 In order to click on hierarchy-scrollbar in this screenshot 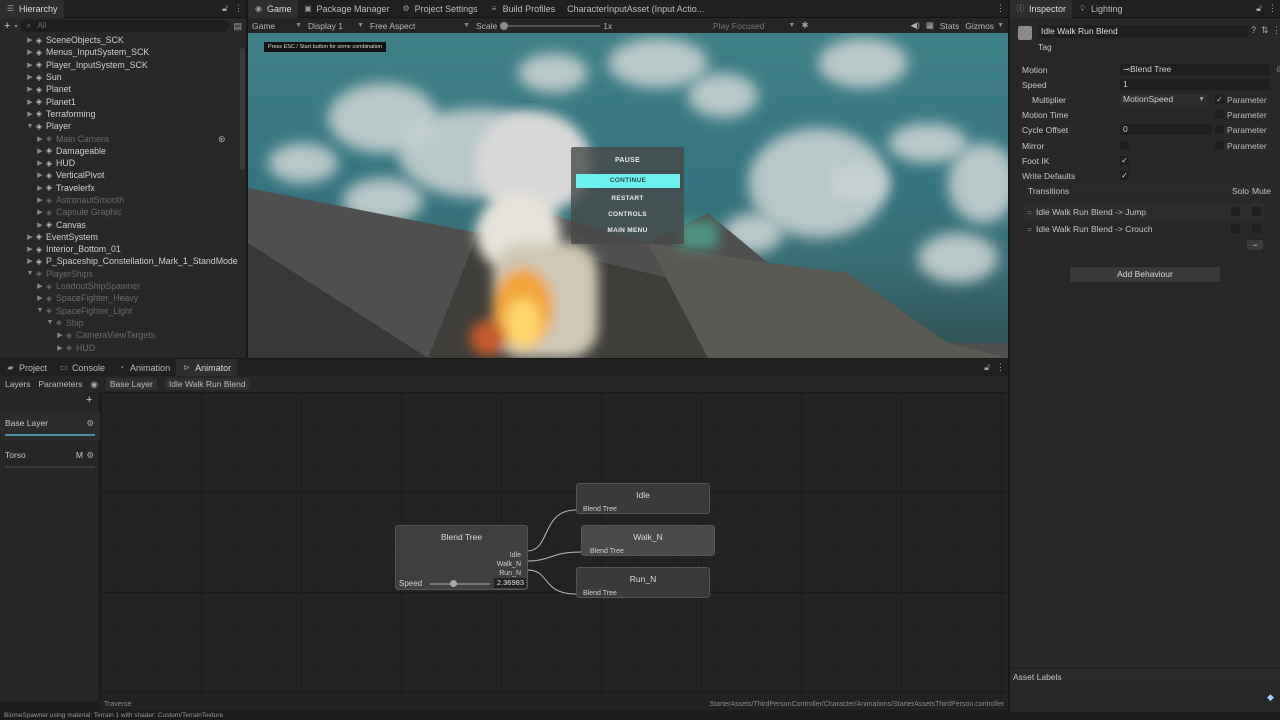, I will do `click(242, 109)`.